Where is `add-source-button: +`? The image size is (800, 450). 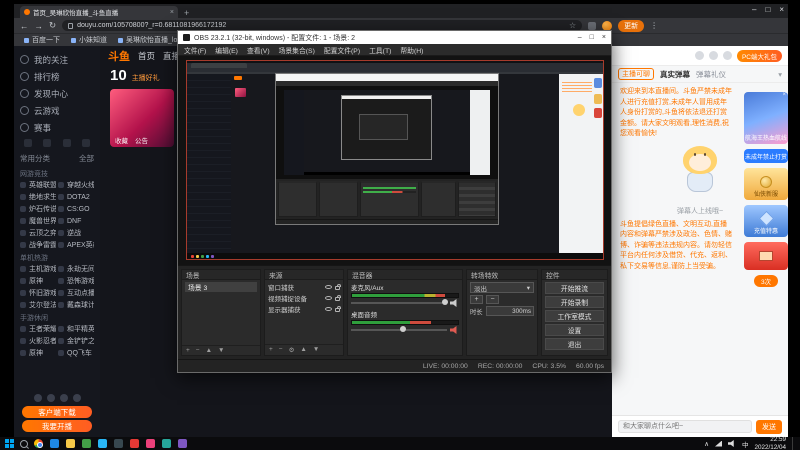 add-source-button: + is located at coordinates (271, 350).